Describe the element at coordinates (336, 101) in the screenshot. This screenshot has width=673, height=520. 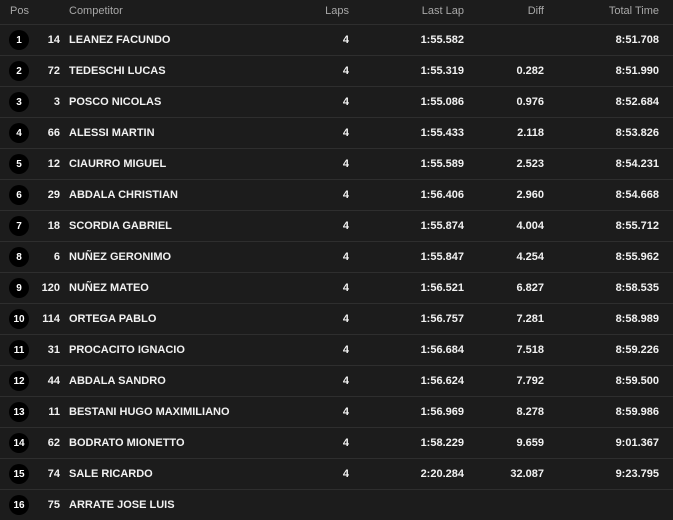
I see `table-row: 3 3 POSCO NICOLAS 4 1:55.086 0.976 8:52.684` at that location.